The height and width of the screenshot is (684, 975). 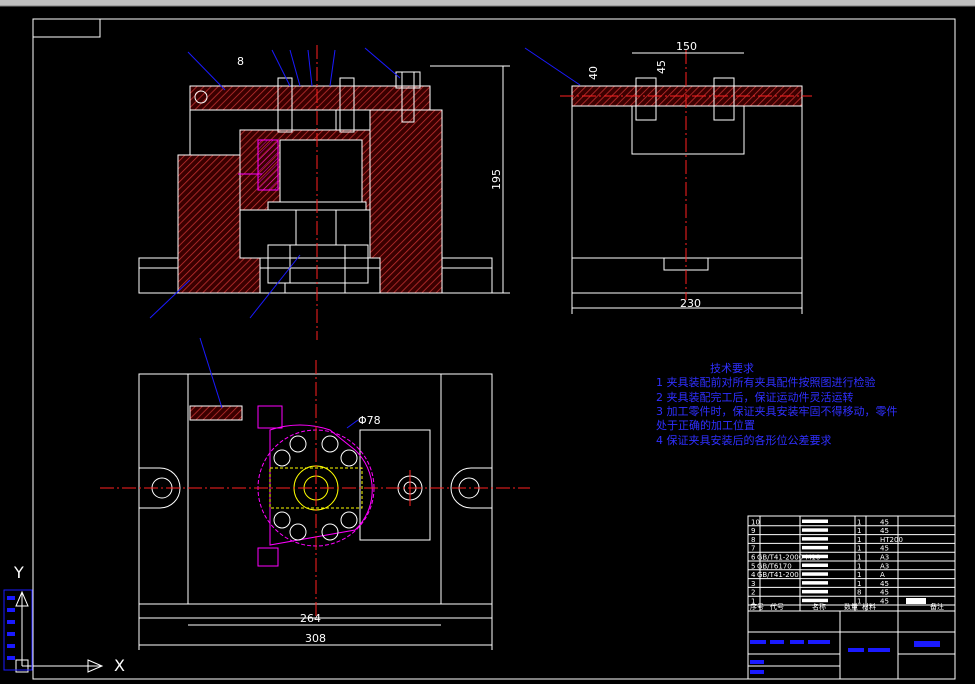 What do you see at coordinates (753, 549) in the screenshot?
I see `bom-row-no: 7` at bounding box center [753, 549].